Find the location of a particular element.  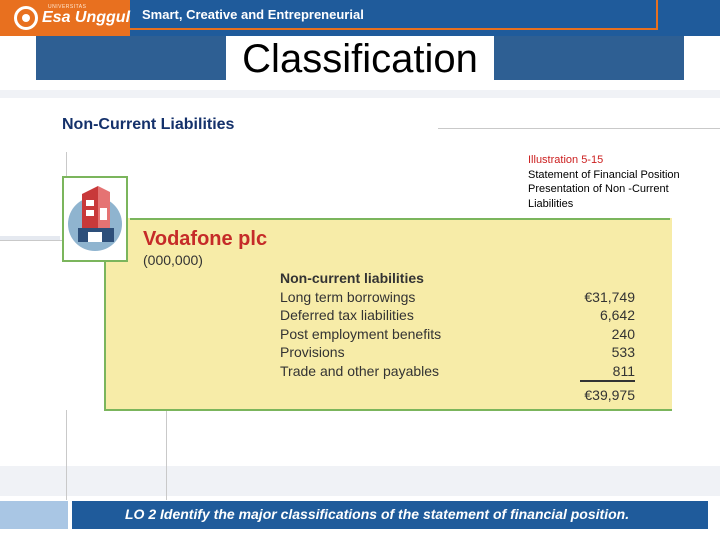

row-label: Deferred tax liabilities is located at coordinates (347, 315).